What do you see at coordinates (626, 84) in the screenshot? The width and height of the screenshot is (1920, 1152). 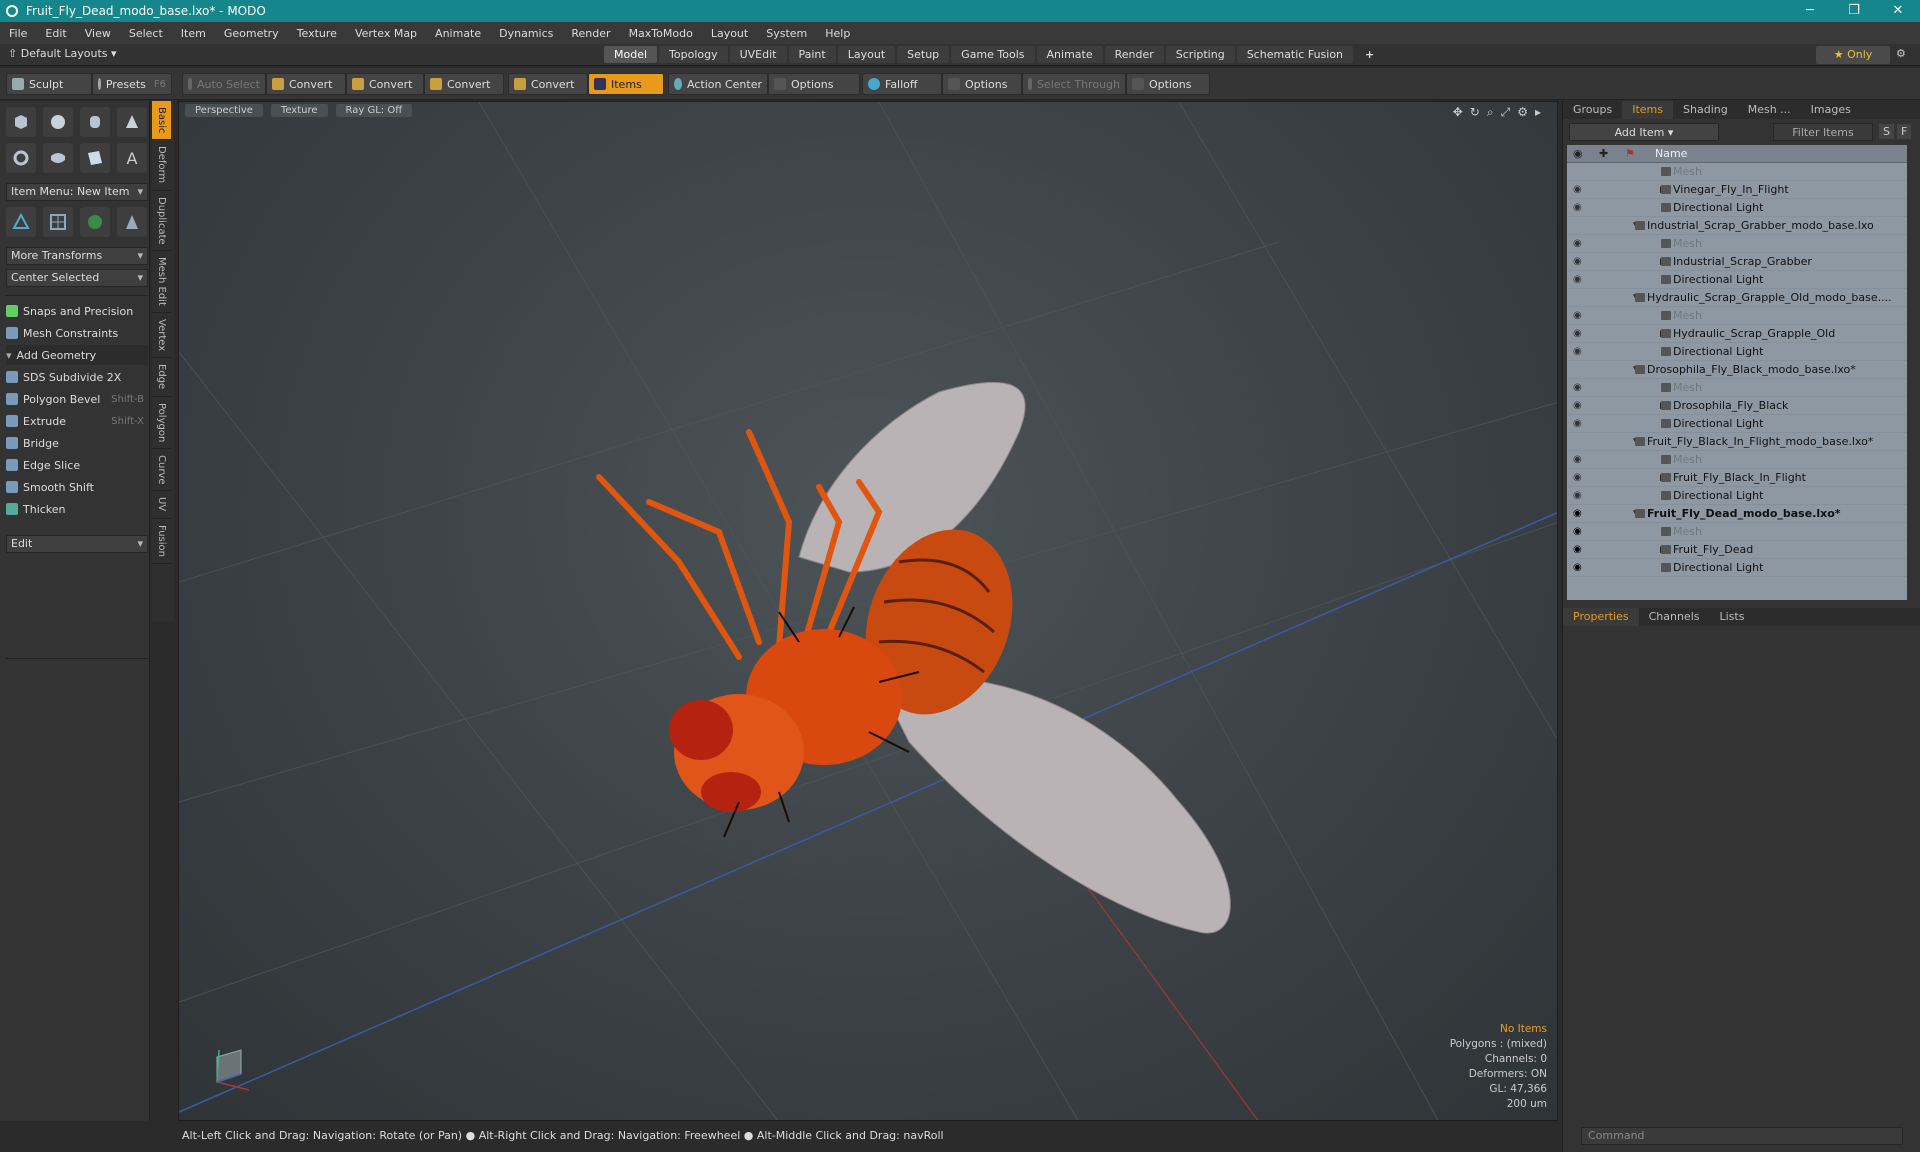 I see `items-mode-button: Items` at bounding box center [626, 84].